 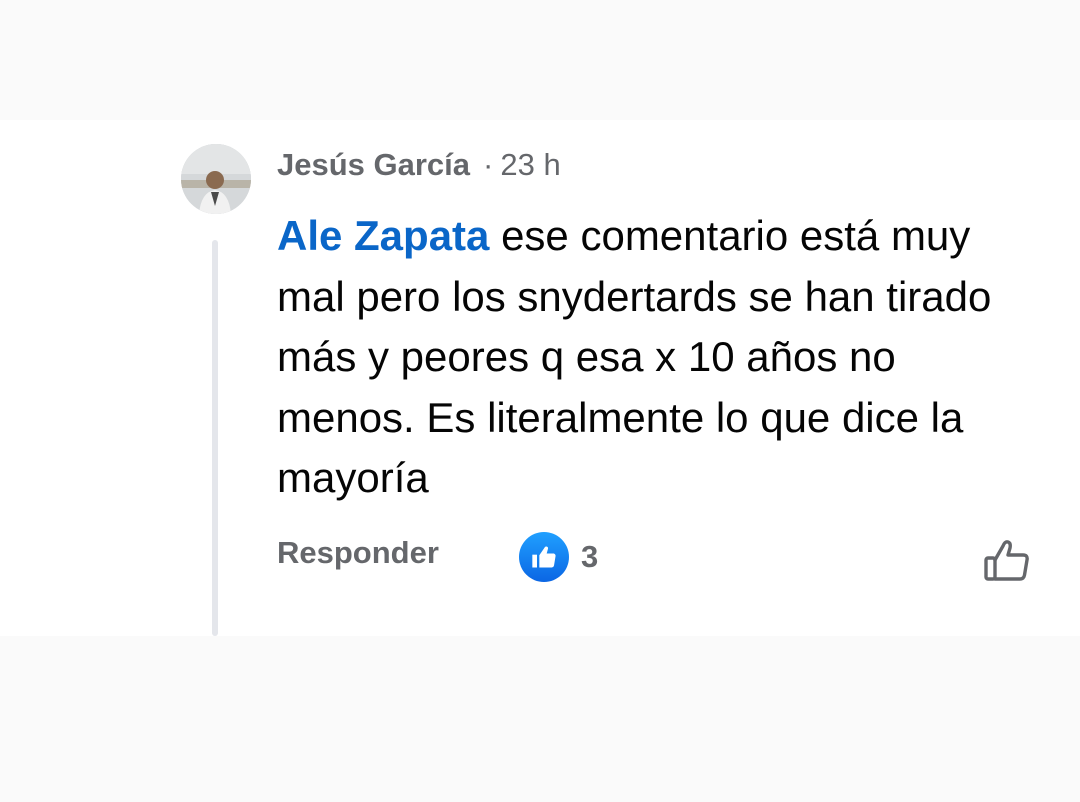 I want to click on reaction-count: 3, so click(x=590, y=556).